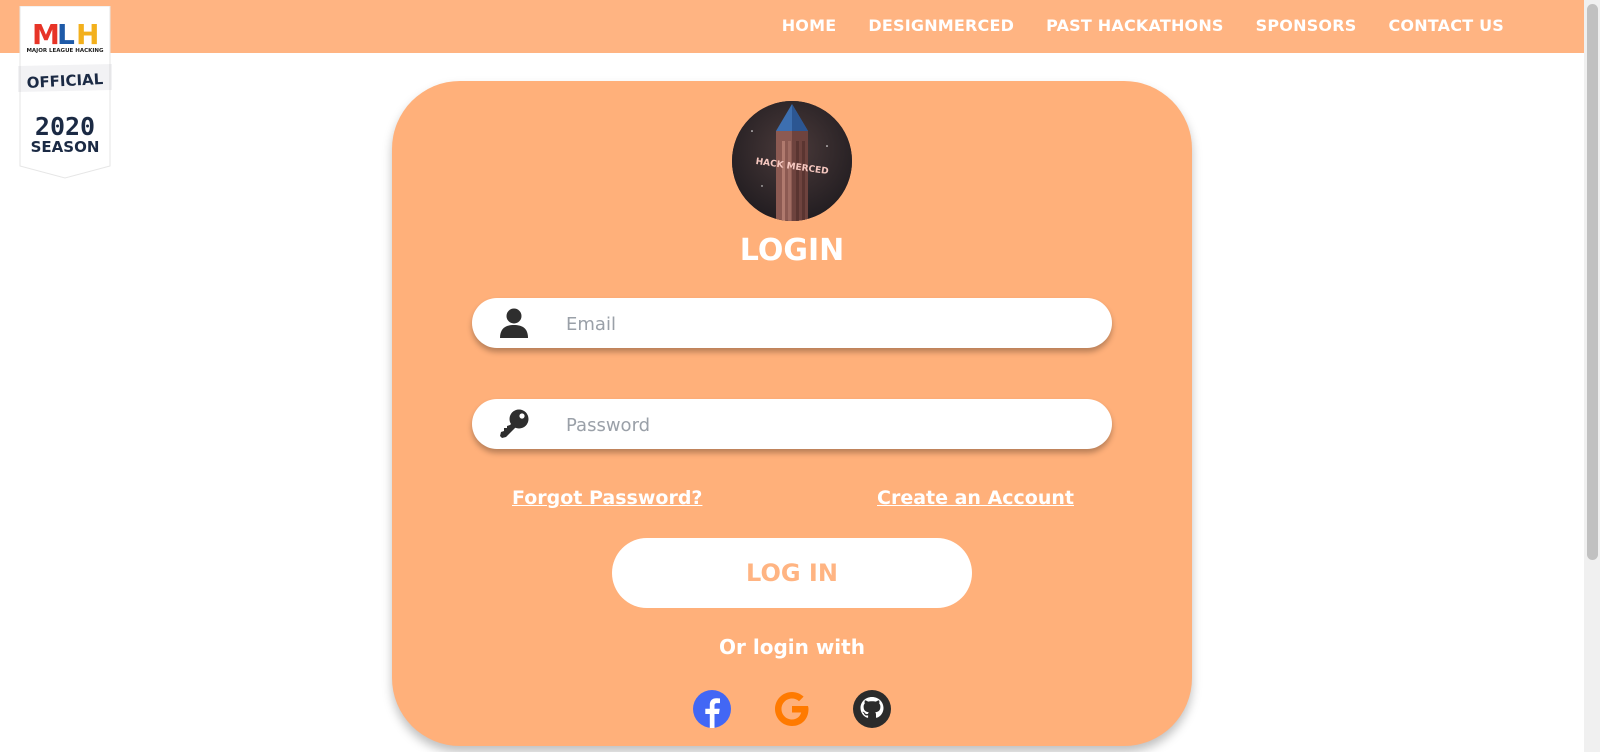  I want to click on page-scrollbar, so click(1592, 376).